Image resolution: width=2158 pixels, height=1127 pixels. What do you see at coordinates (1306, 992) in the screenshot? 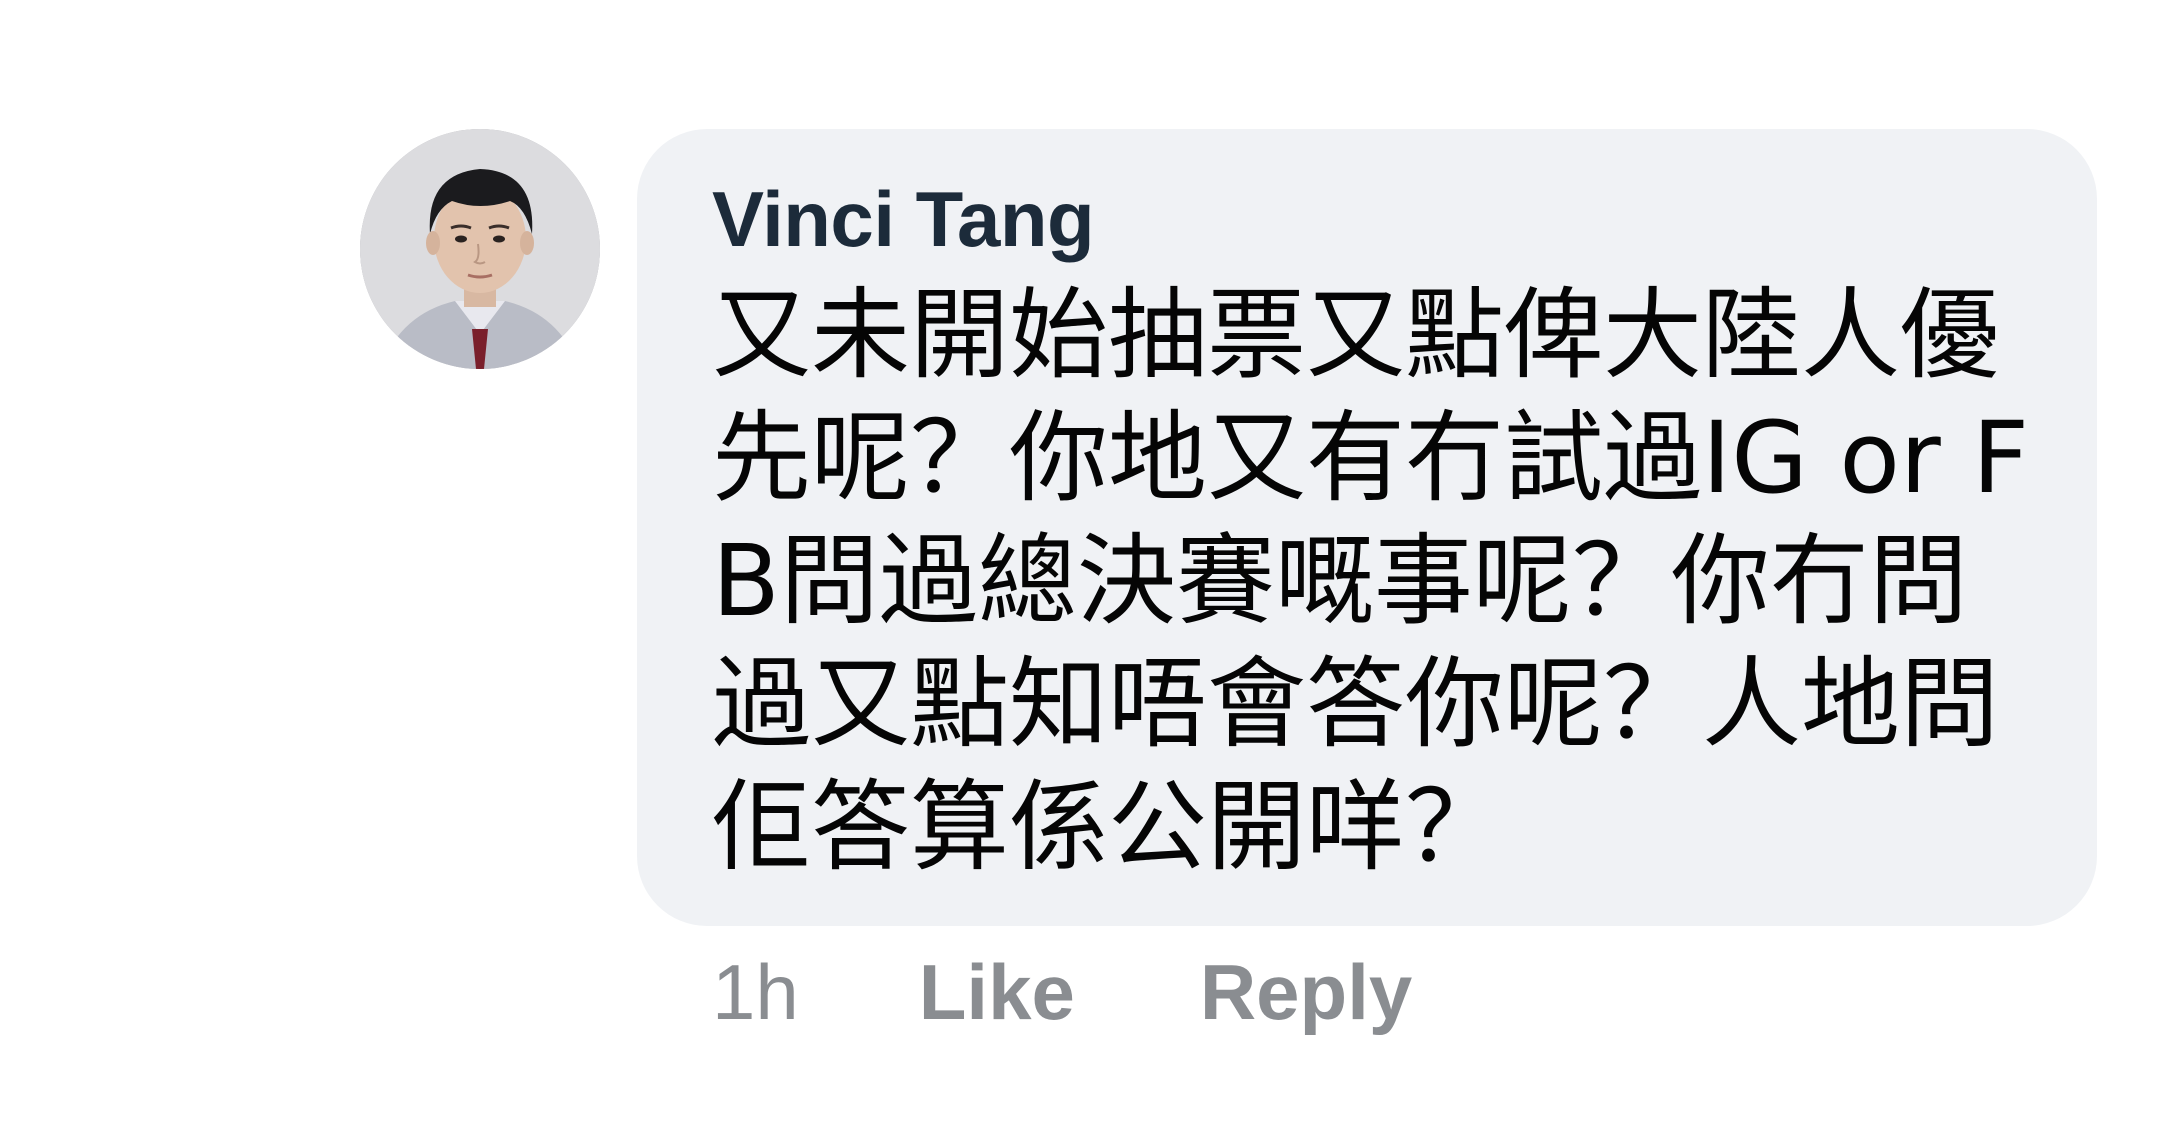
I see `reply-button: Reply` at bounding box center [1306, 992].